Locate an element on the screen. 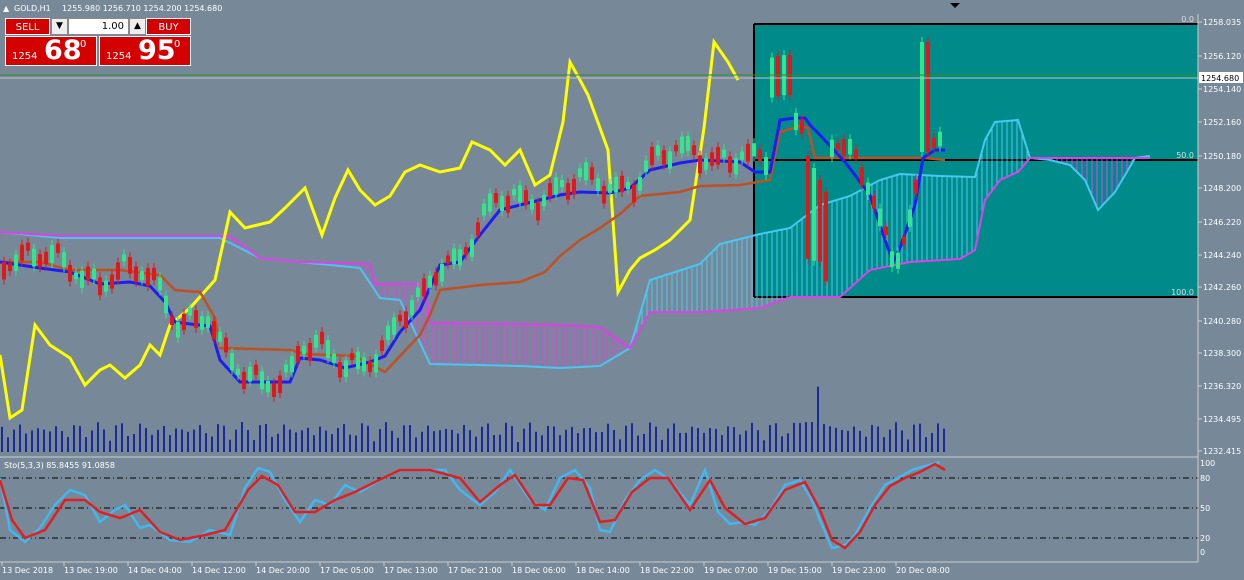  time-tick-label: 18 Dec 14:00 is located at coordinates (603, 570).